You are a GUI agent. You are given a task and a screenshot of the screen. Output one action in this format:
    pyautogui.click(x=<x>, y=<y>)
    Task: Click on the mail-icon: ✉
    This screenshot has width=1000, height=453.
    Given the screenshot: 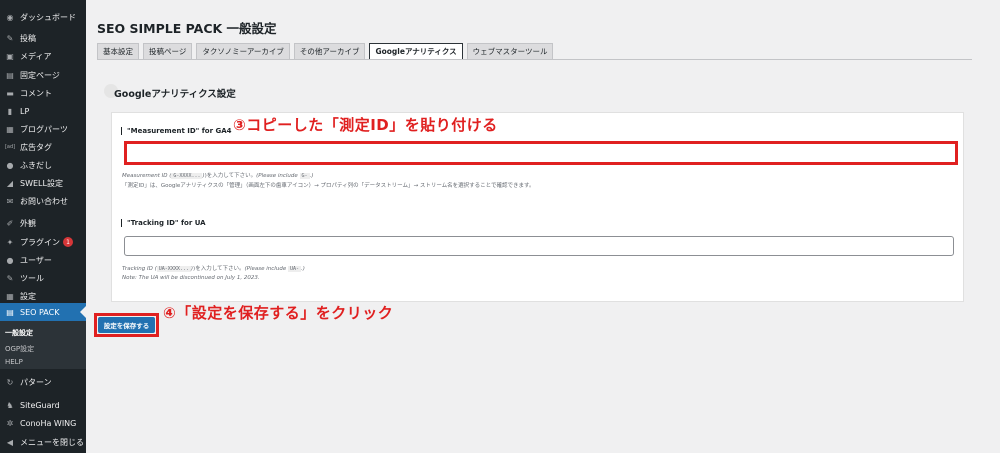 What is the action you would take?
    pyautogui.click(x=10, y=201)
    